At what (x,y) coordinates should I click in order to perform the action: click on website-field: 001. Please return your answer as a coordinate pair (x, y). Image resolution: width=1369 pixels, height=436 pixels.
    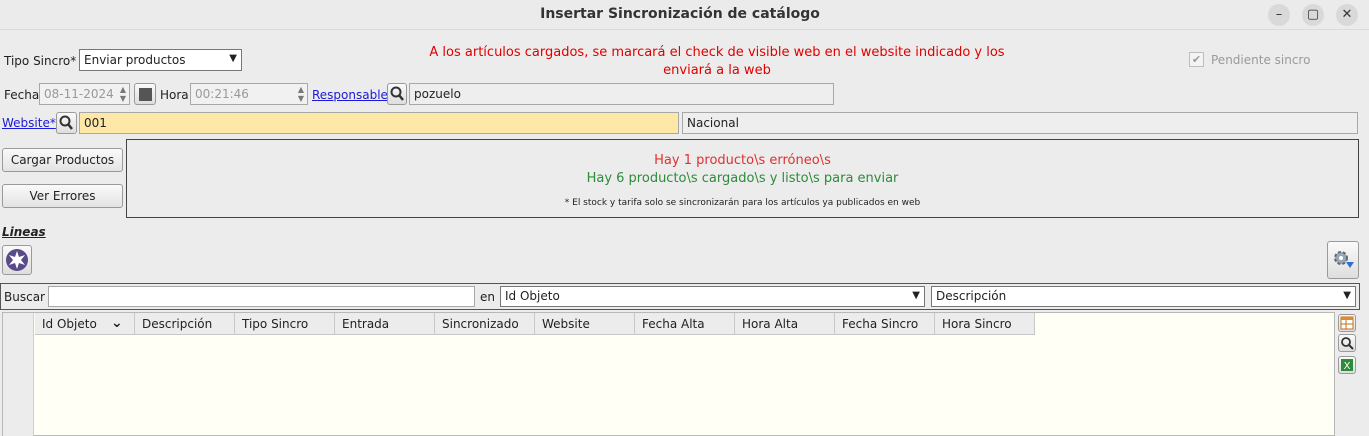
    Looking at the image, I should click on (379, 123).